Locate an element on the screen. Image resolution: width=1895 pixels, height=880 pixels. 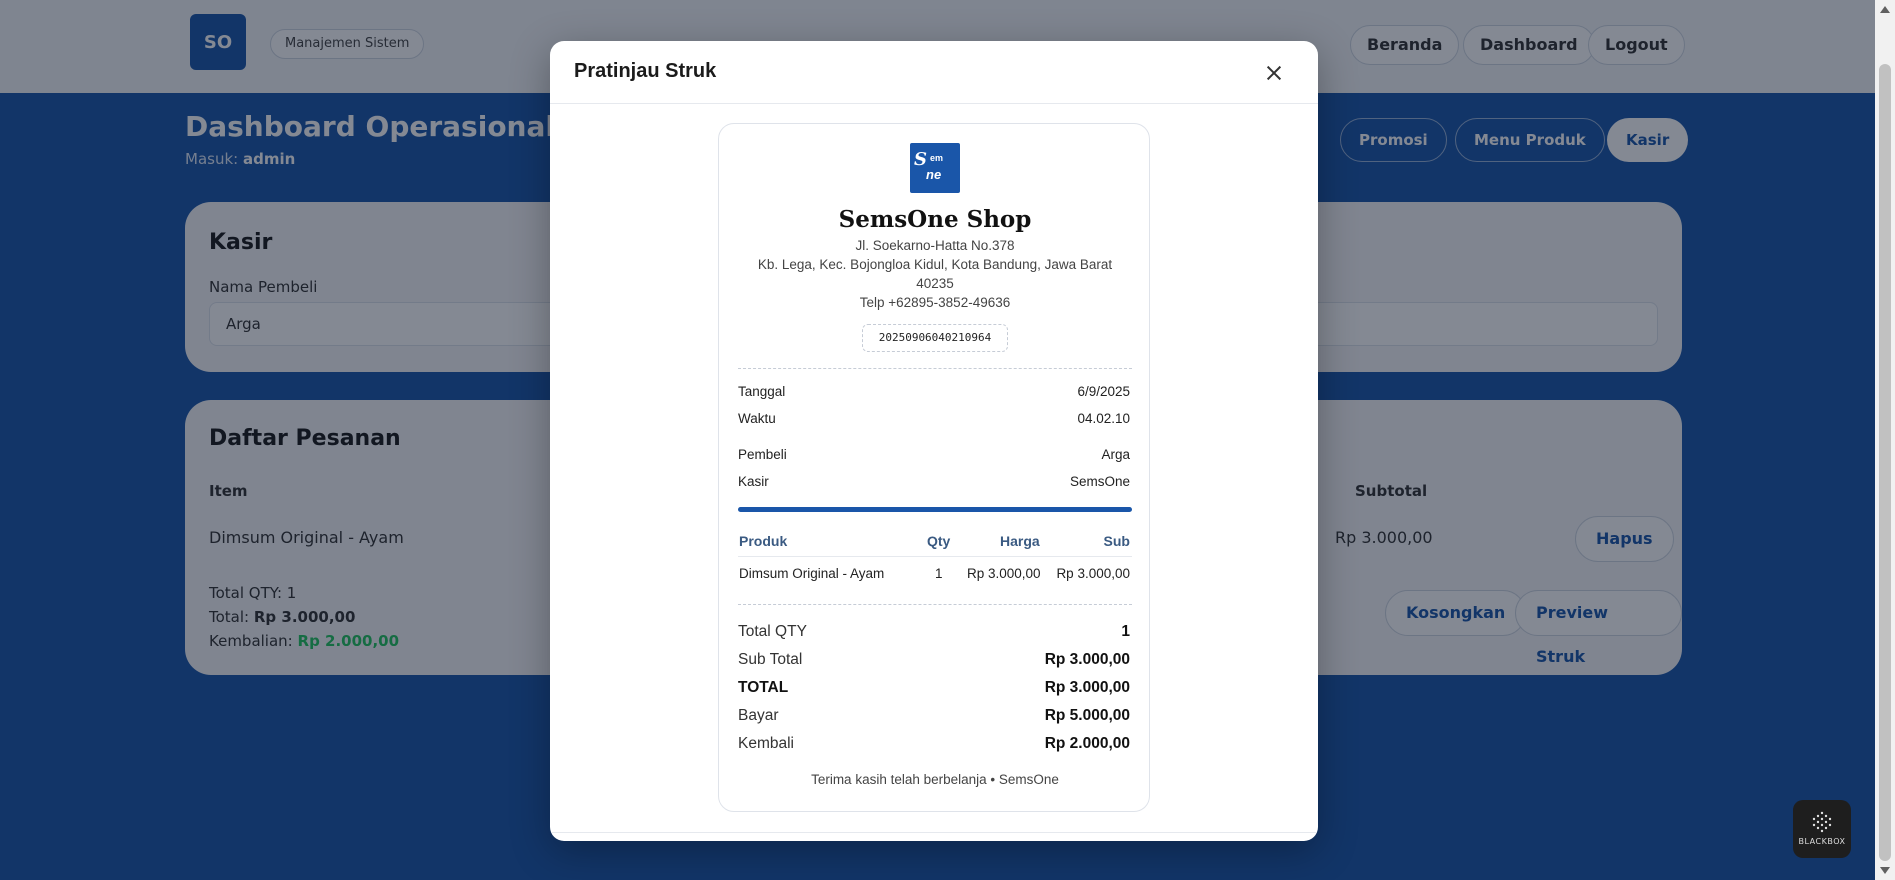
buyer-label: Pembeli is located at coordinates (762, 454).